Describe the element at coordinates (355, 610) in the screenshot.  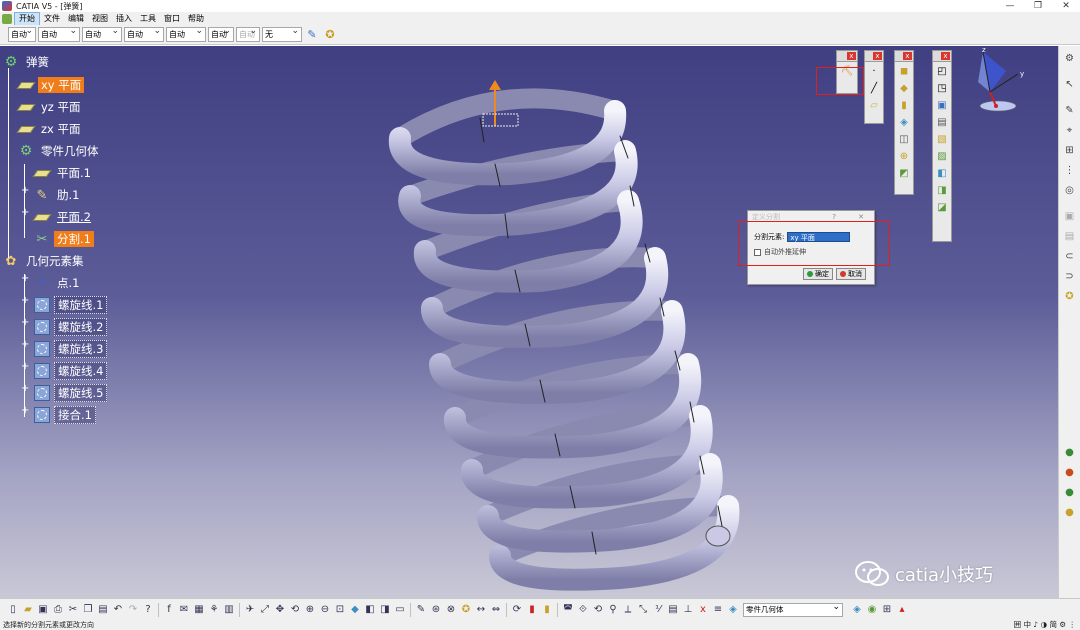
I see `iso-view-icon: ◆` at that location.